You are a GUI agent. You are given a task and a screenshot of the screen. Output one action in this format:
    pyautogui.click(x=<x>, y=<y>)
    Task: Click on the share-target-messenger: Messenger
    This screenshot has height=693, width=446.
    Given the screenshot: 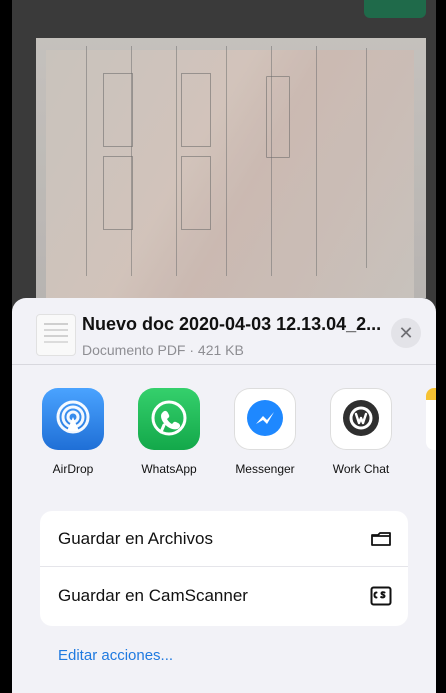 What is the action you would take?
    pyautogui.click(x=265, y=432)
    